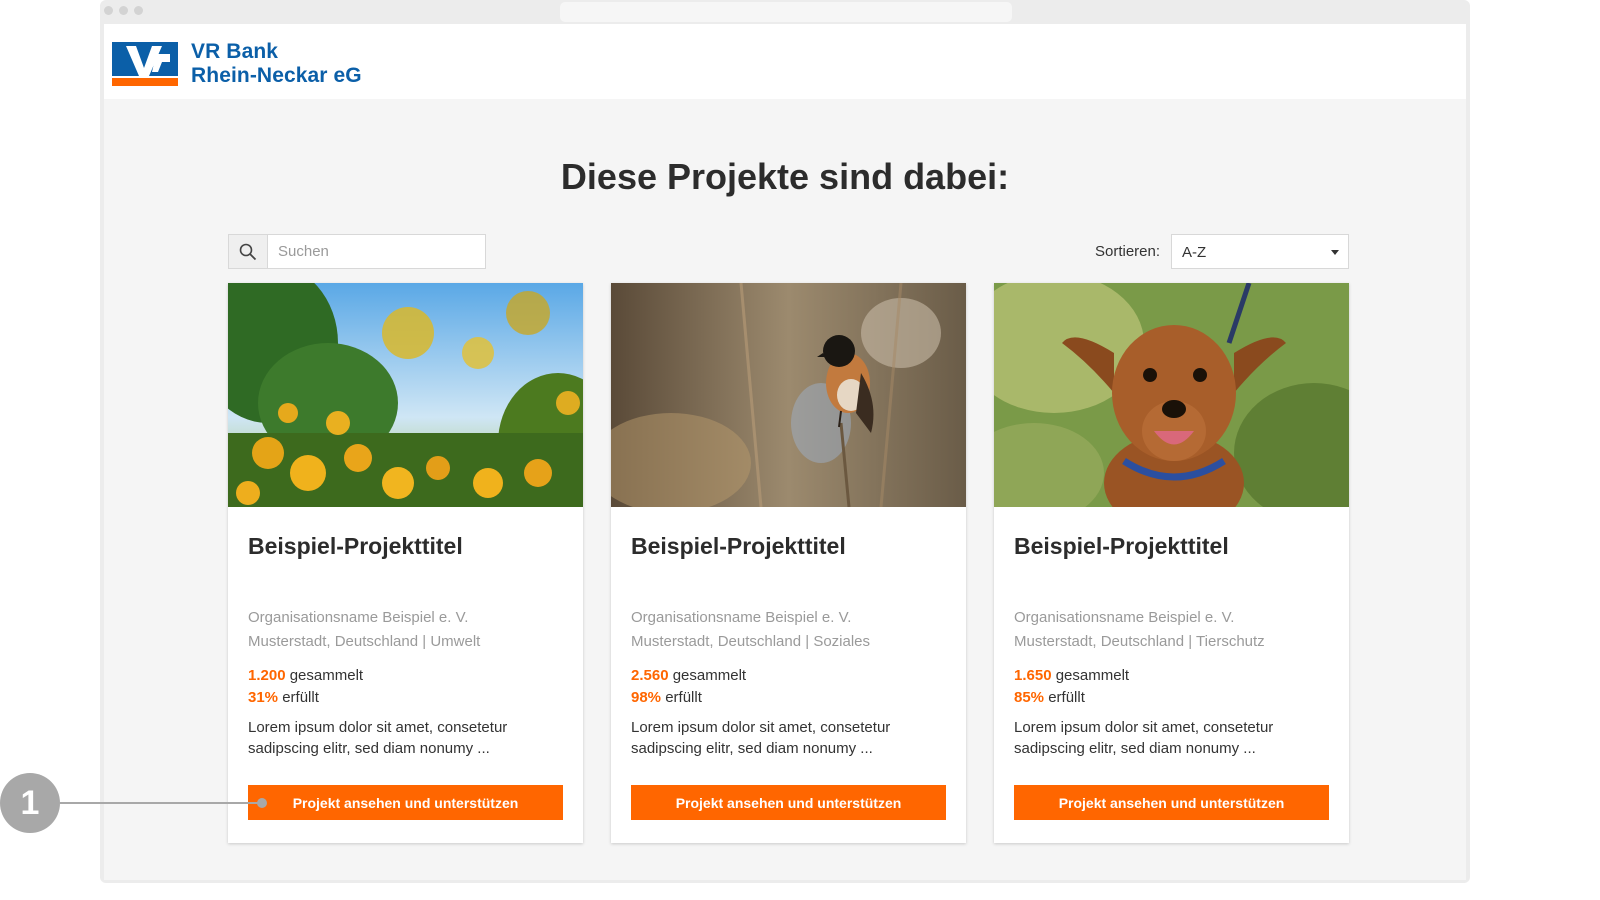 The image size is (1600, 900). I want to click on card-percent-row: 31% erfüllt, so click(305, 698).